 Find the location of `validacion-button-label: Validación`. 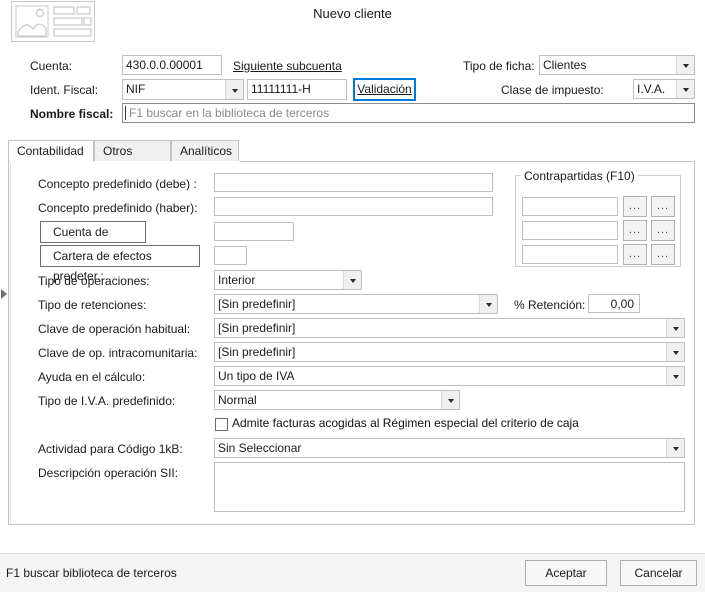

validacion-button-label: Validación is located at coordinates (384, 89).